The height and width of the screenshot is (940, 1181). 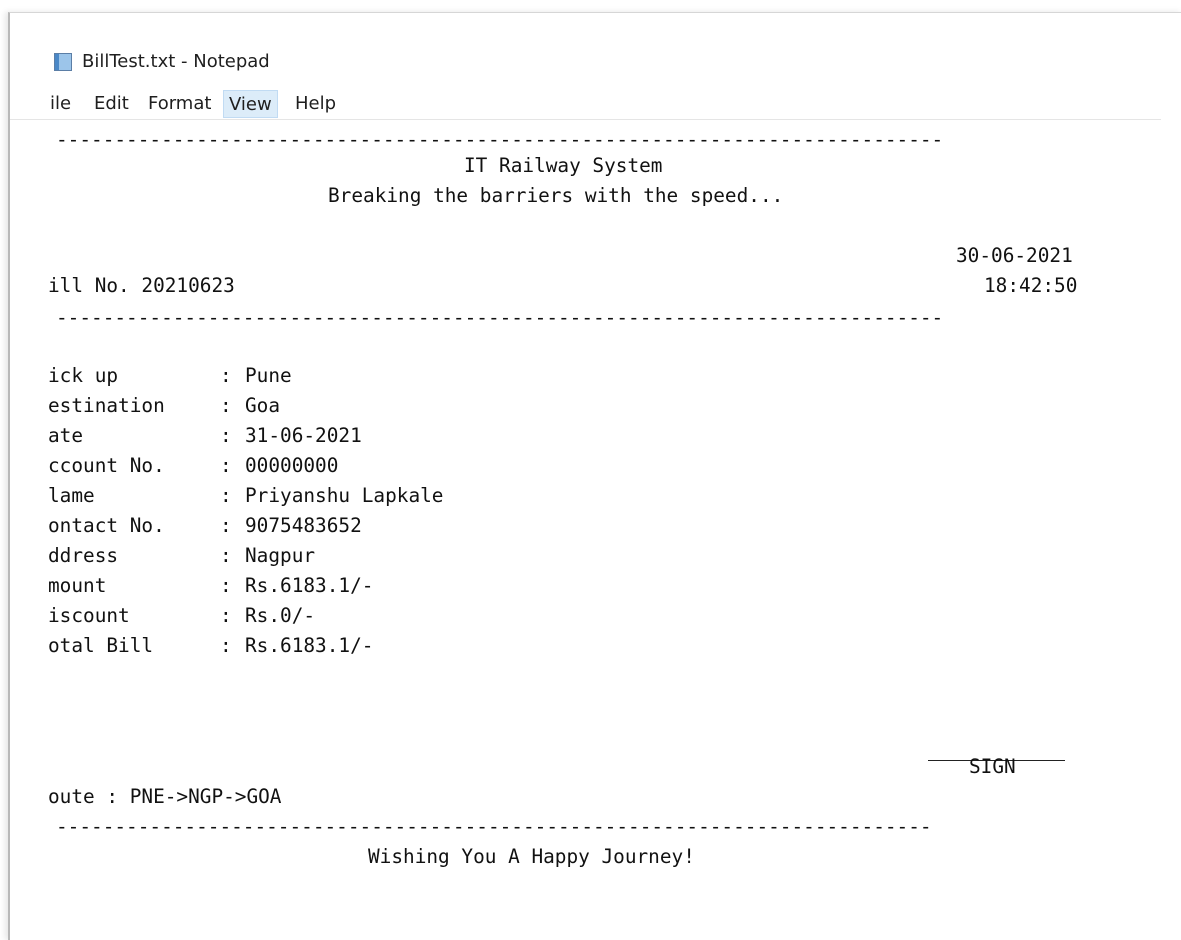 What do you see at coordinates (344, 495) in the screenshot?
I see `field-value-name: Priyanshu Lapkale` at bounding box center [344, 495].